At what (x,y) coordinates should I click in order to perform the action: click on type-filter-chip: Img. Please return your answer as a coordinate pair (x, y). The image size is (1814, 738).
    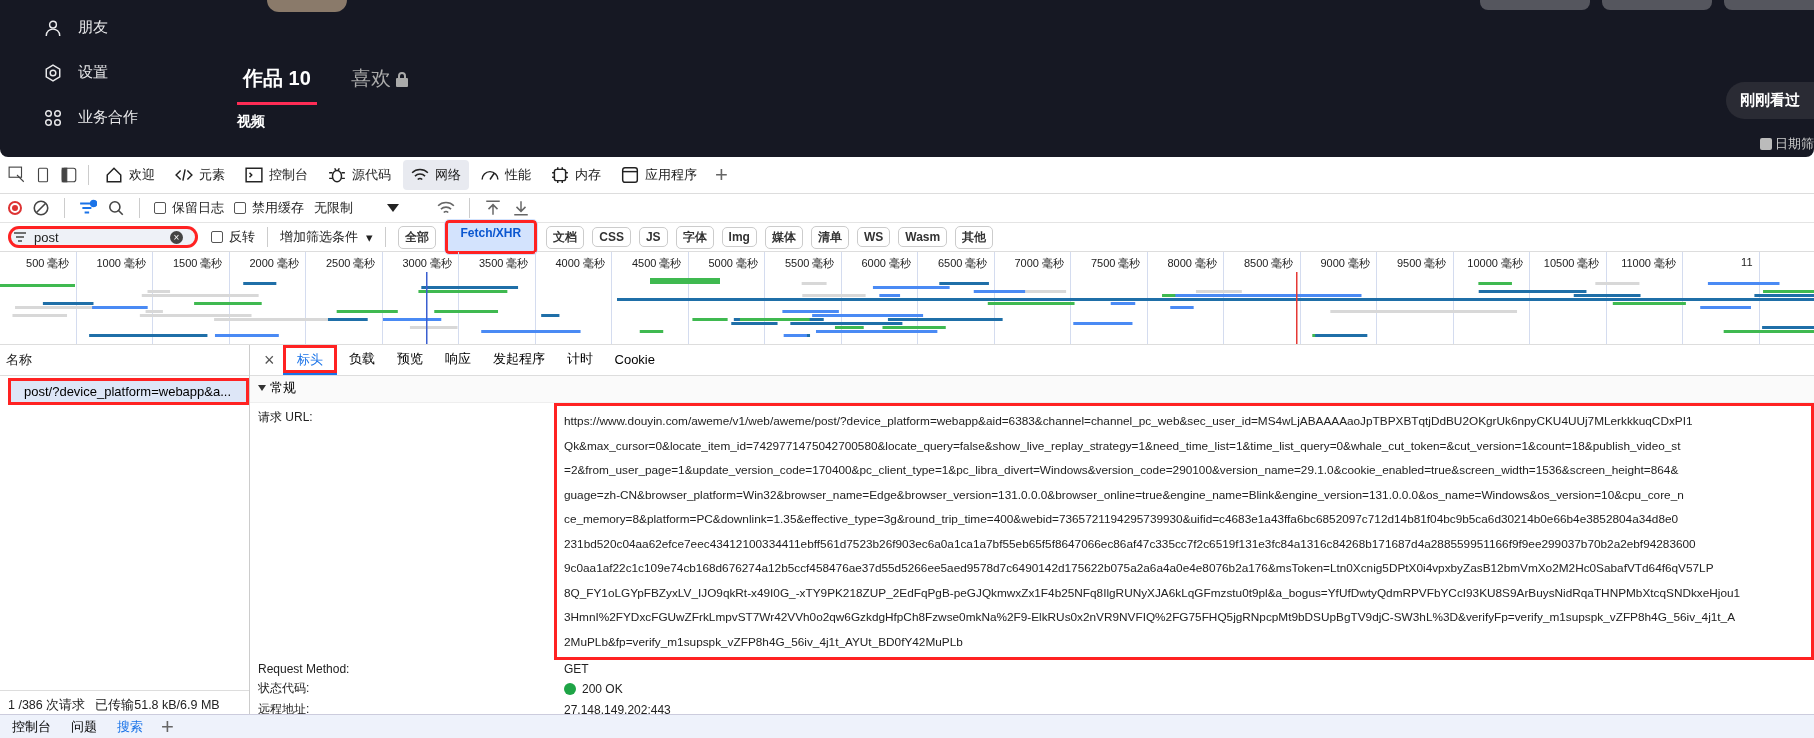
    Looking at the image, I should click on (739, 237).